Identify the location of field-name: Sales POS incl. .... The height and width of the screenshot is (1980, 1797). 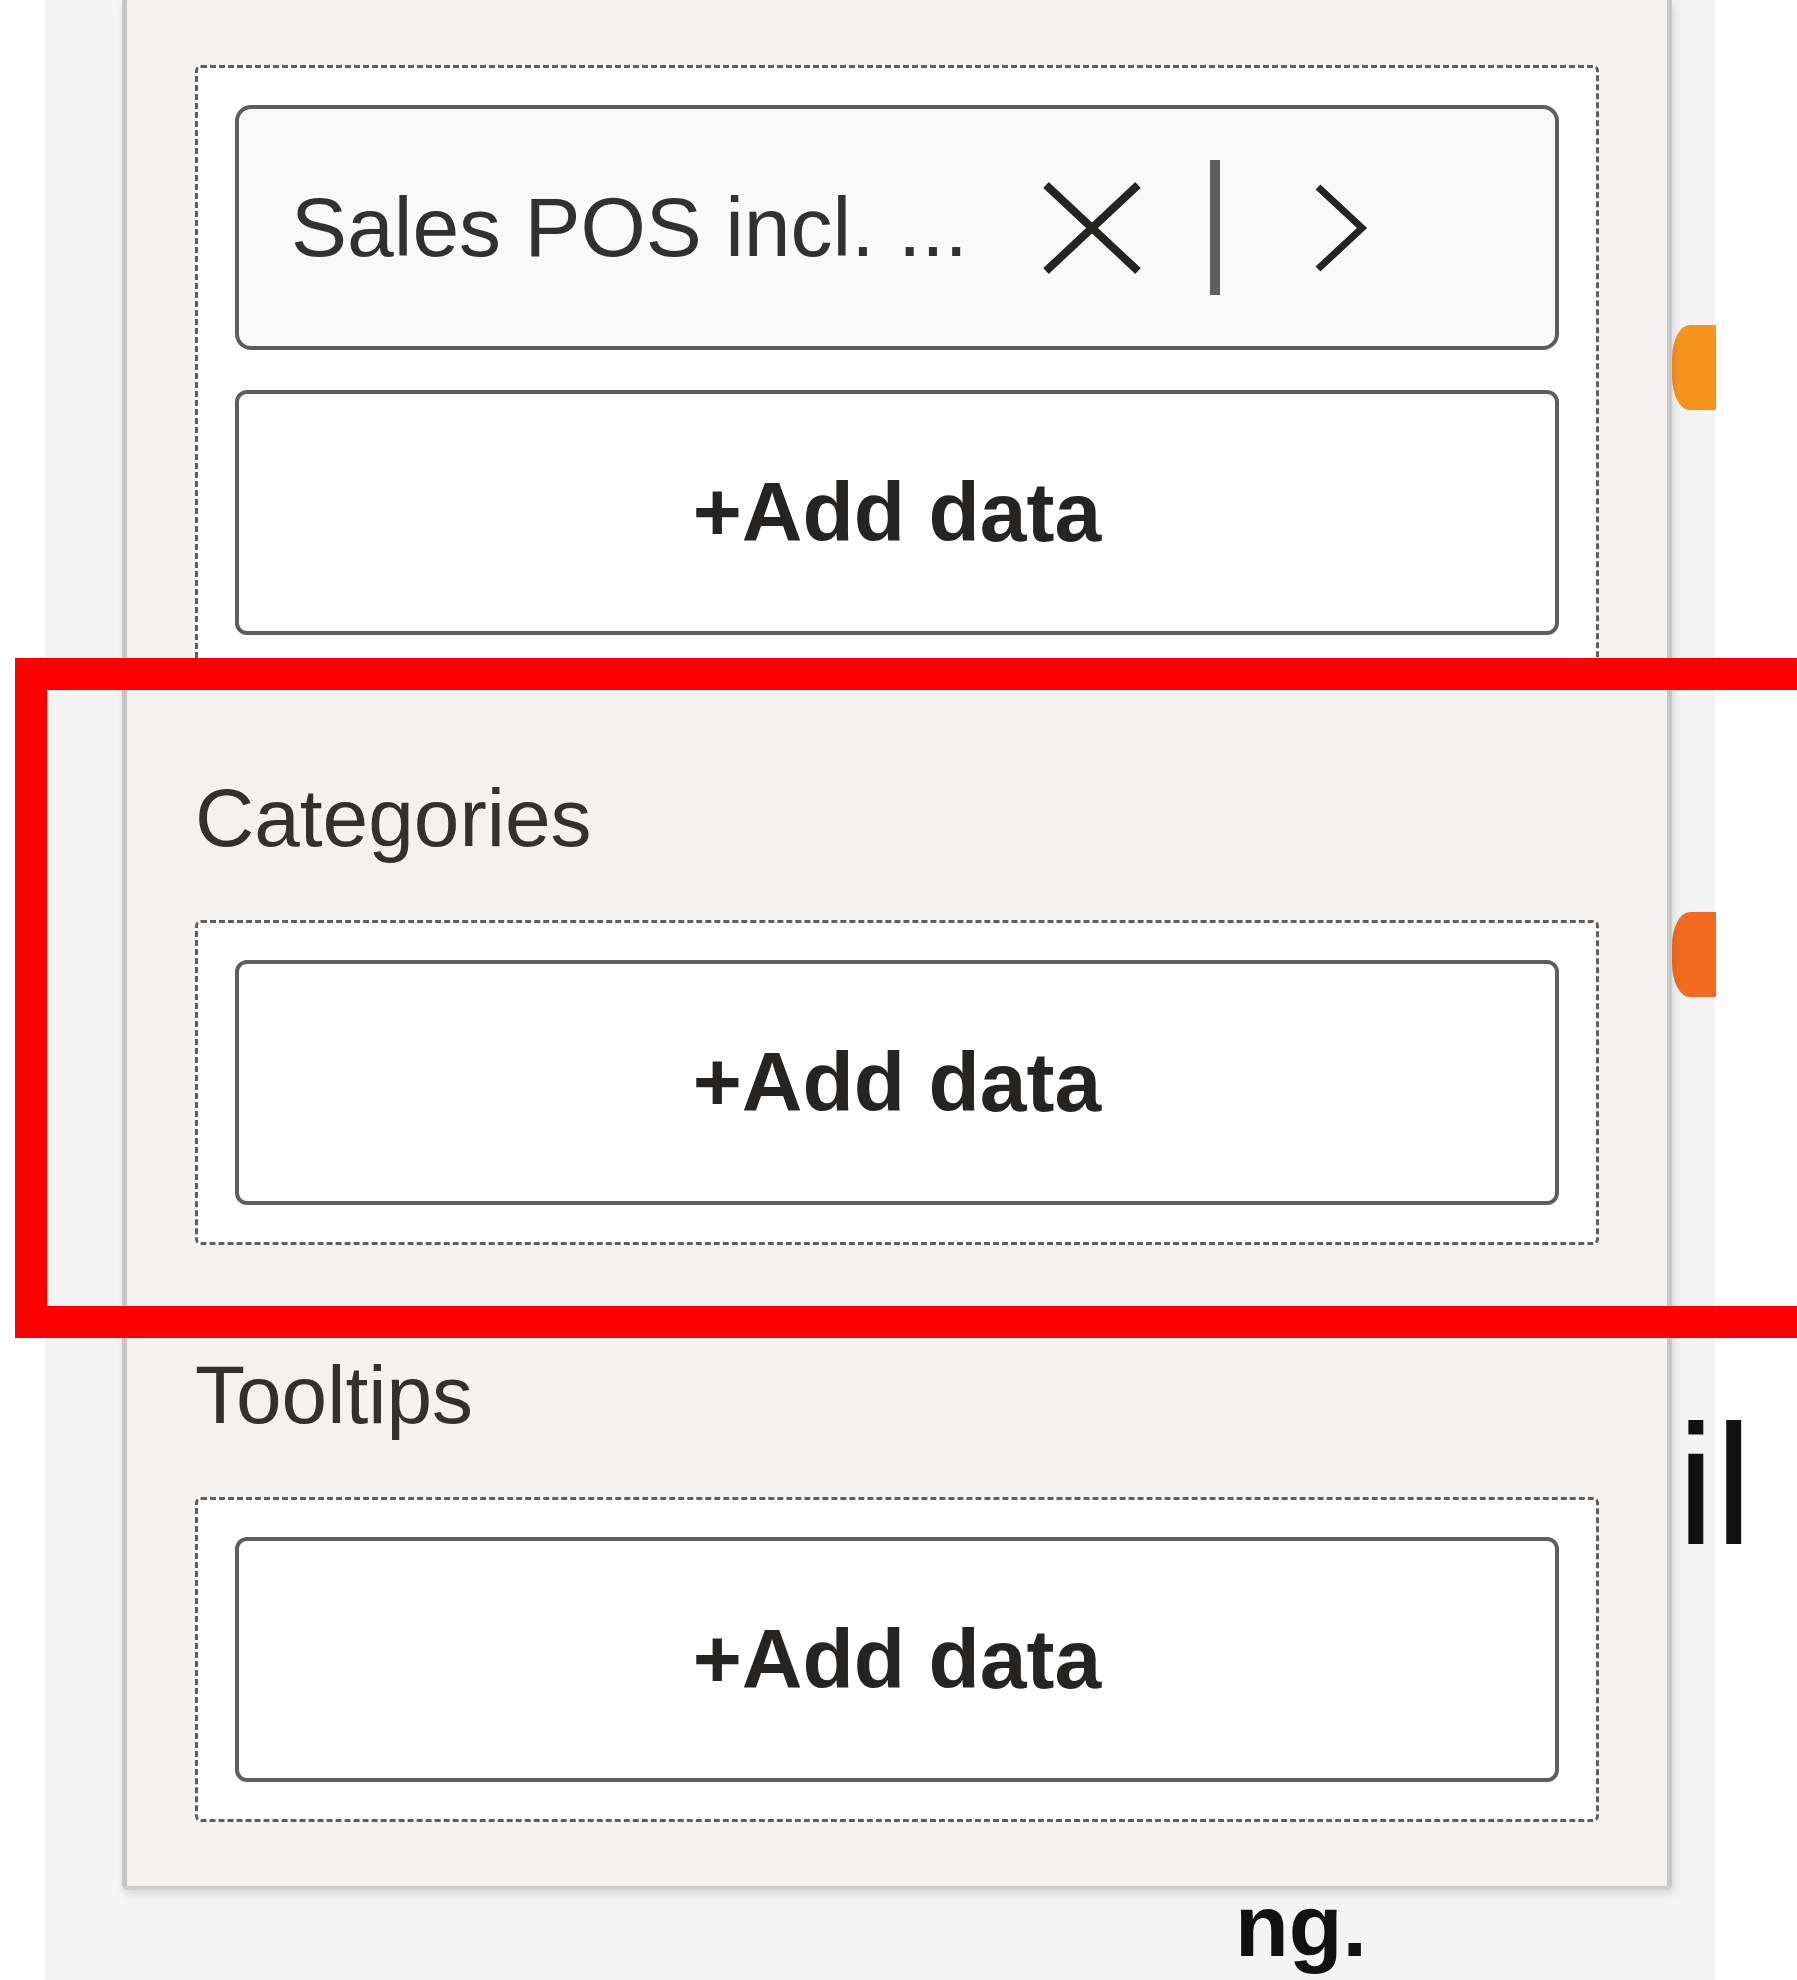
(629, 227).